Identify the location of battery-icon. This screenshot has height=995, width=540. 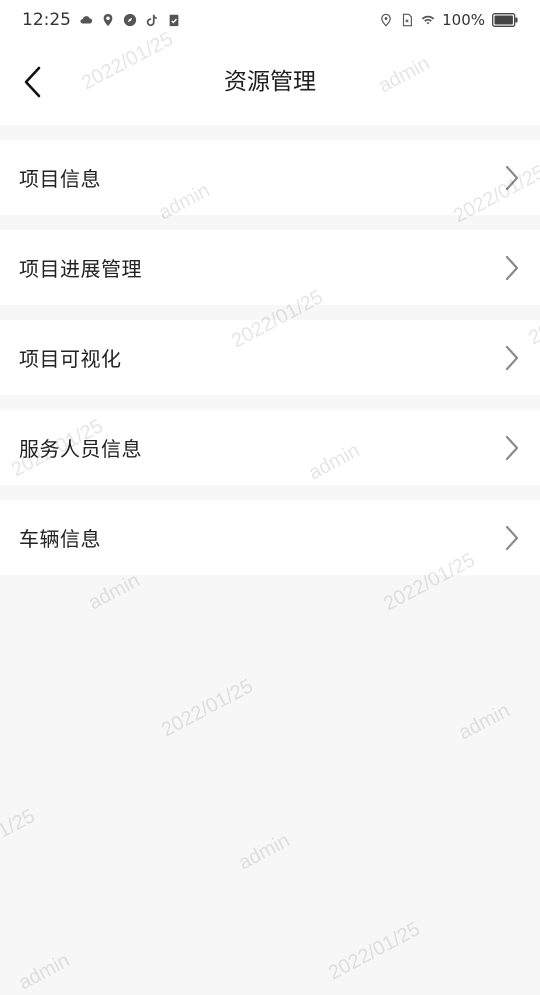
(505, 20).